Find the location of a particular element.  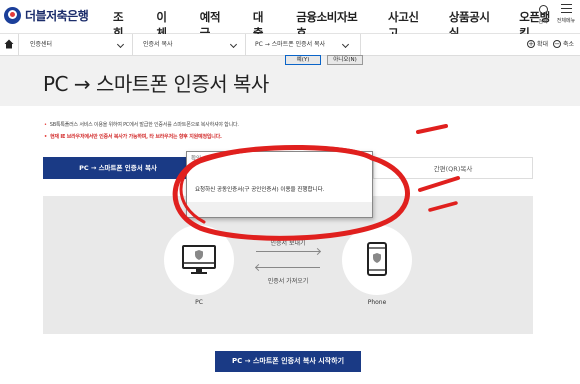

breadcrumb-select-certificate-center: 인증센터 is located at coordinates (80, 45).